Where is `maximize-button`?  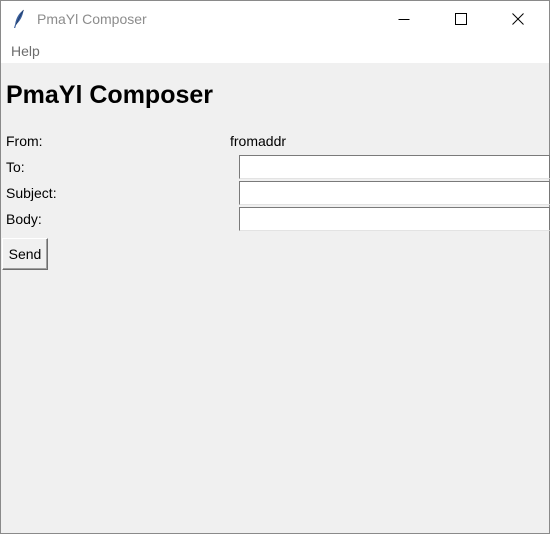 maximize-button is located at coordinates (461, 20).